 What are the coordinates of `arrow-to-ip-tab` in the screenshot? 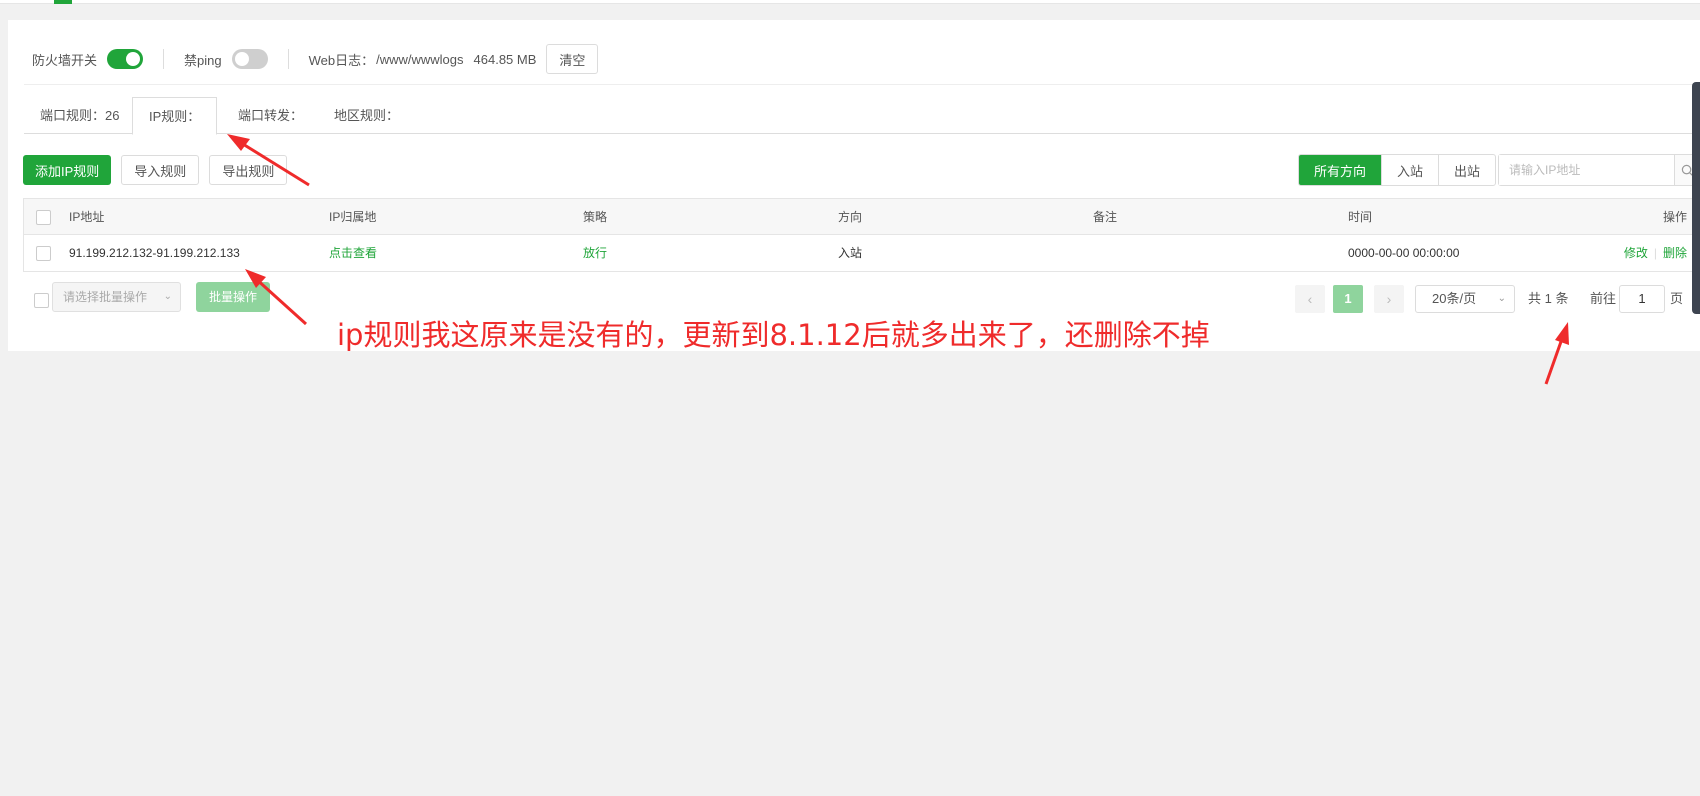 It's located at (268, 160).